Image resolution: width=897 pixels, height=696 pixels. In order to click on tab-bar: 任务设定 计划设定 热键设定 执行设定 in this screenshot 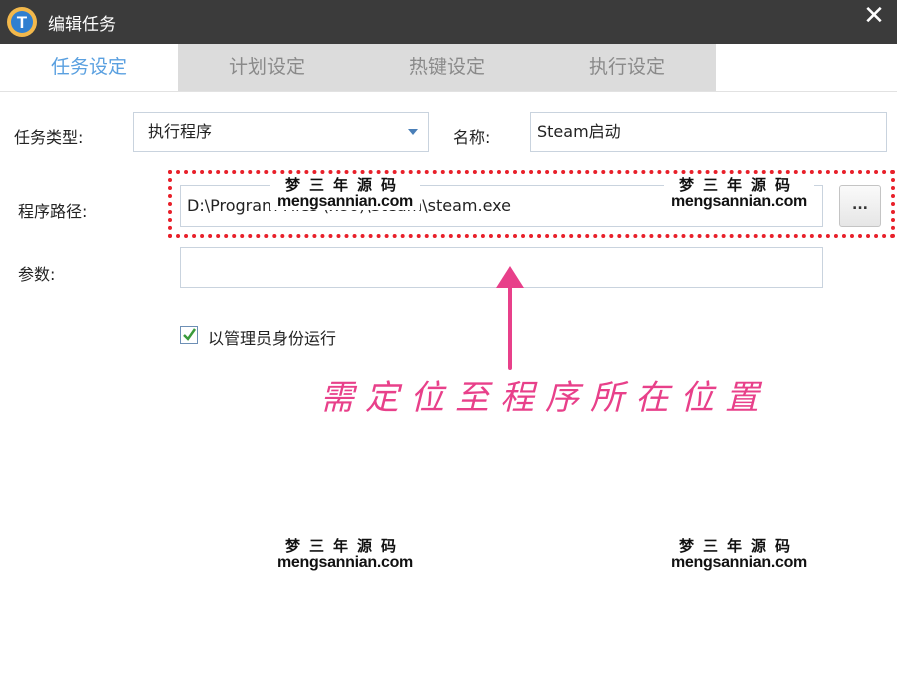, I will do `click(448, 68)`.